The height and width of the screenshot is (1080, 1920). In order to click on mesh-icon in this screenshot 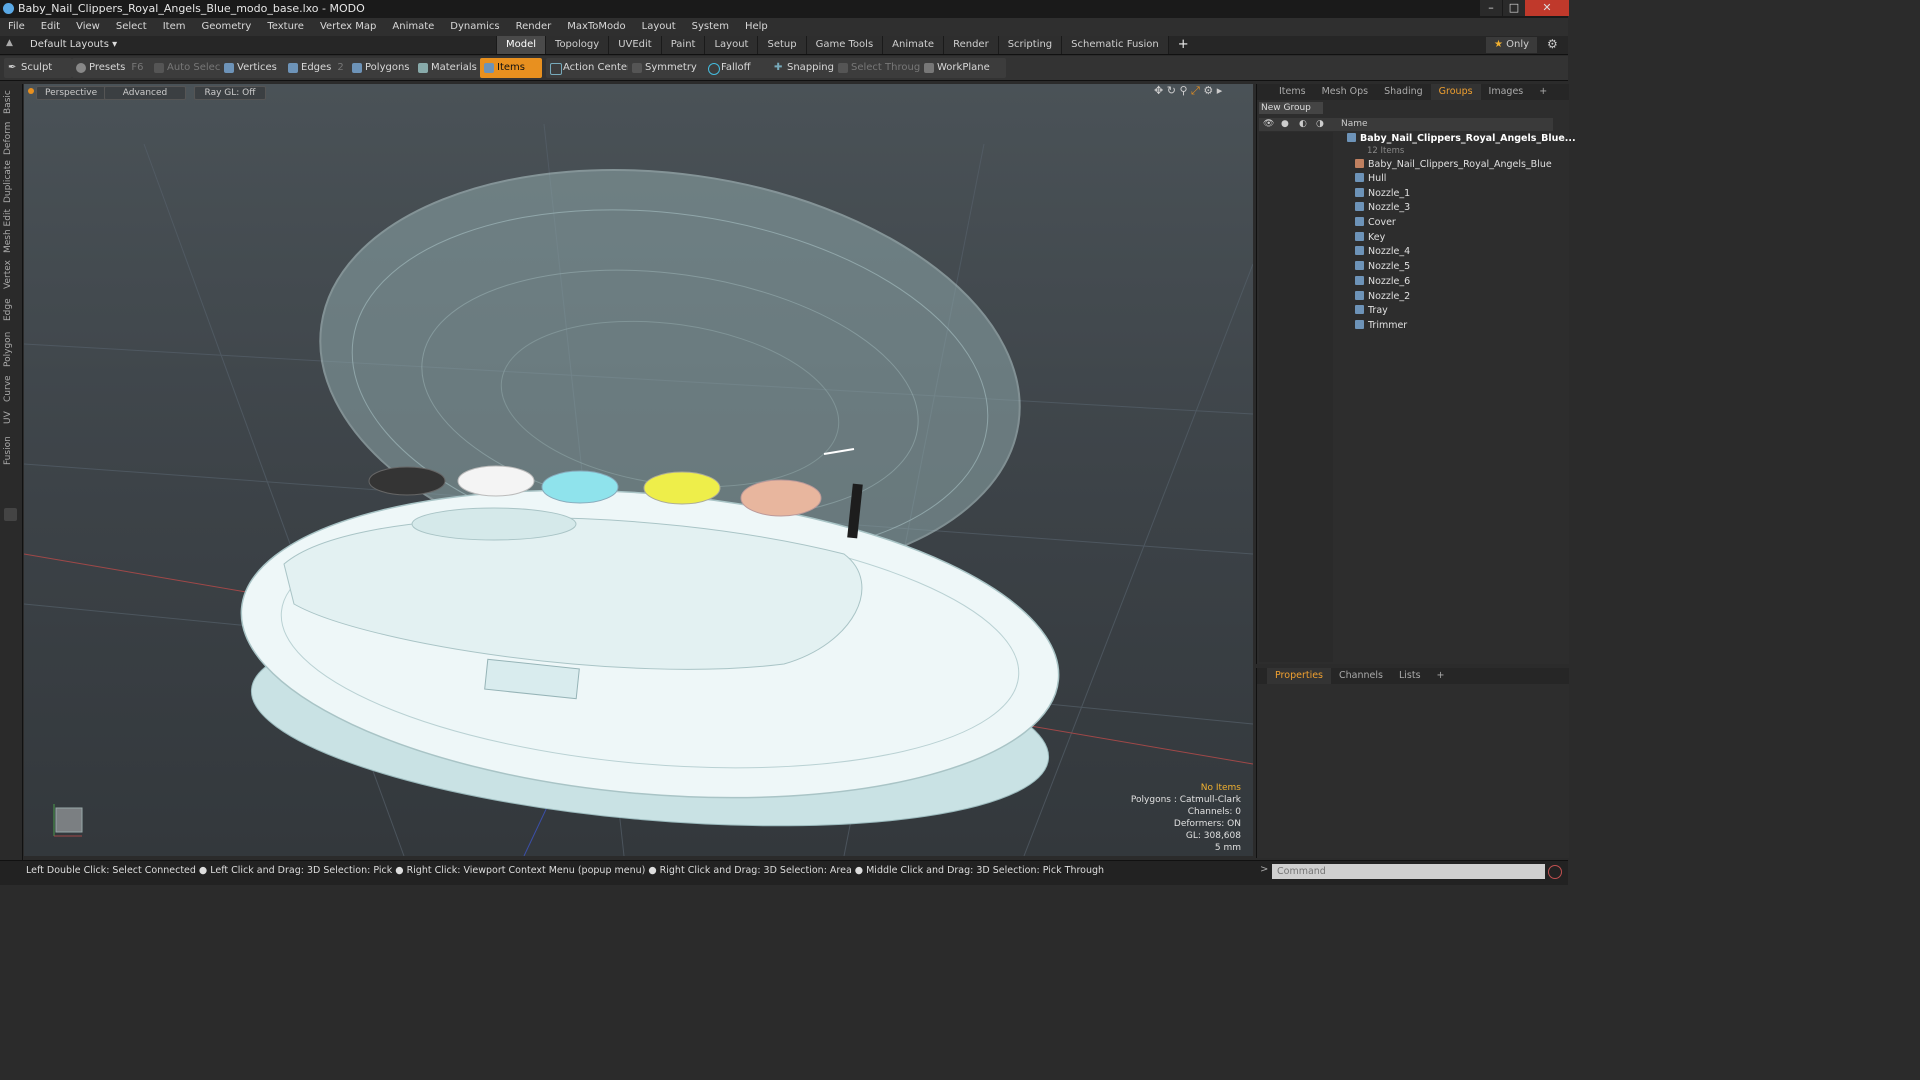, I will do `click(1359, 295)`.